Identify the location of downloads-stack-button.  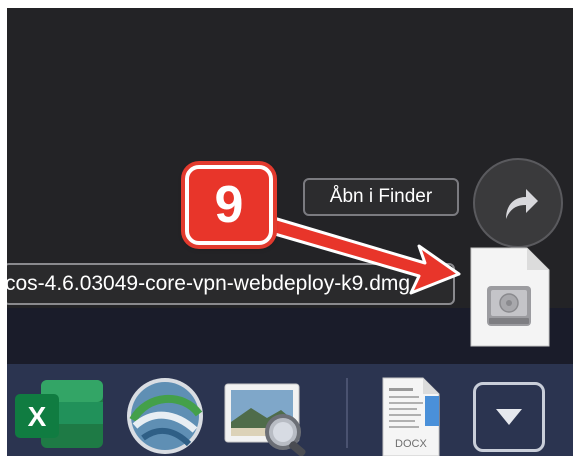
(509, 417).